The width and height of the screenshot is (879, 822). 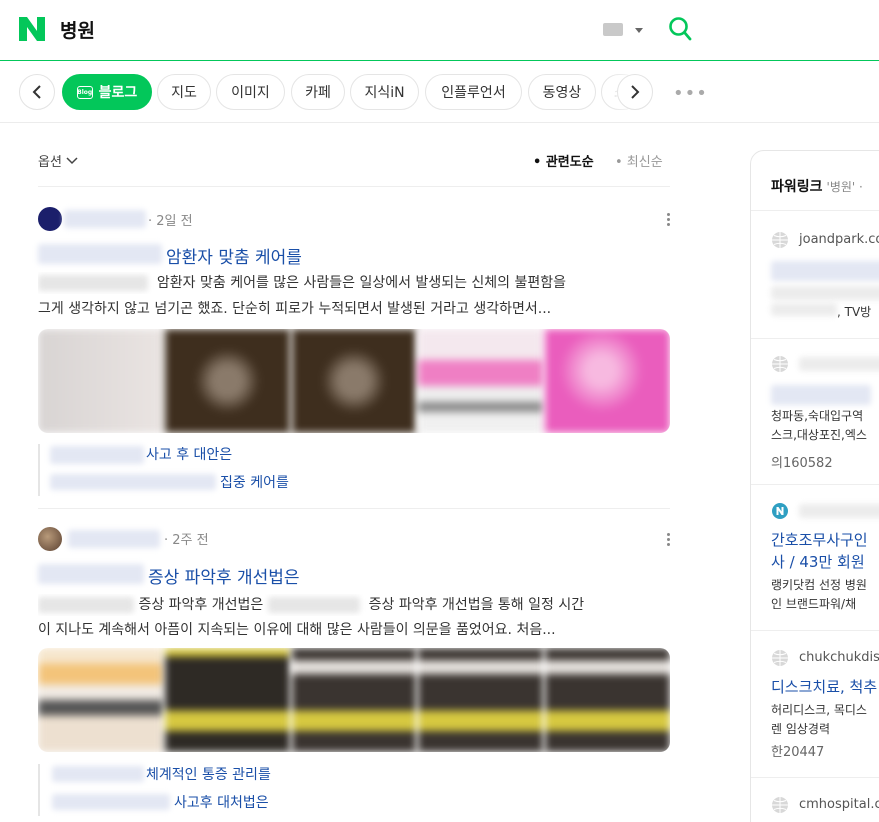 I want to click on tab-kin: 지식iN, so click(x=384, y=92).